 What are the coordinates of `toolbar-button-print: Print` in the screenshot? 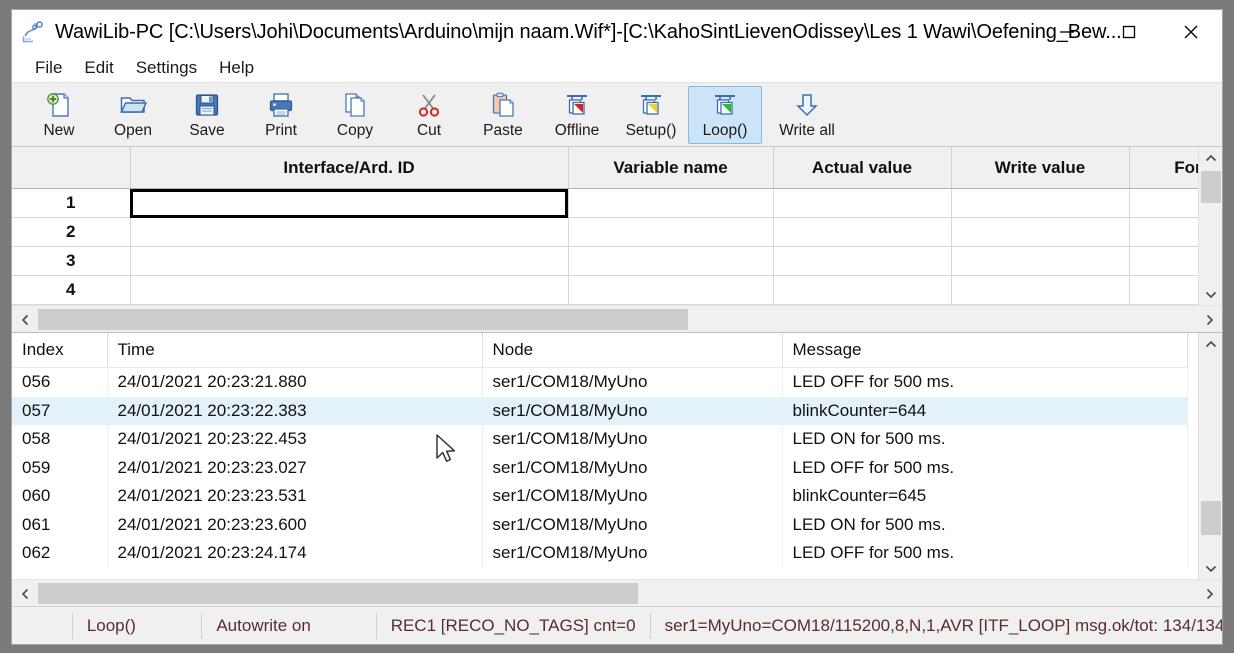 It's located at (281, 115).